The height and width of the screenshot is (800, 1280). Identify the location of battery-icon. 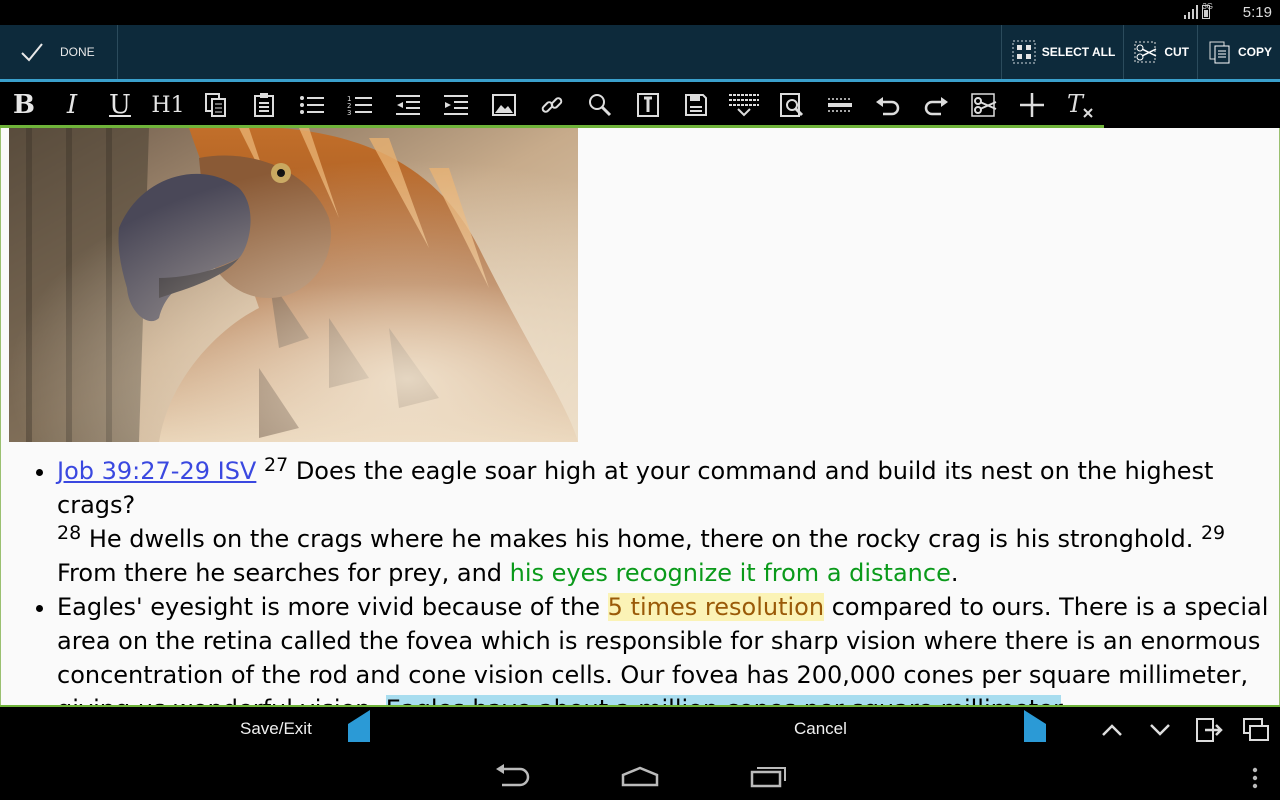
(1206, 12).